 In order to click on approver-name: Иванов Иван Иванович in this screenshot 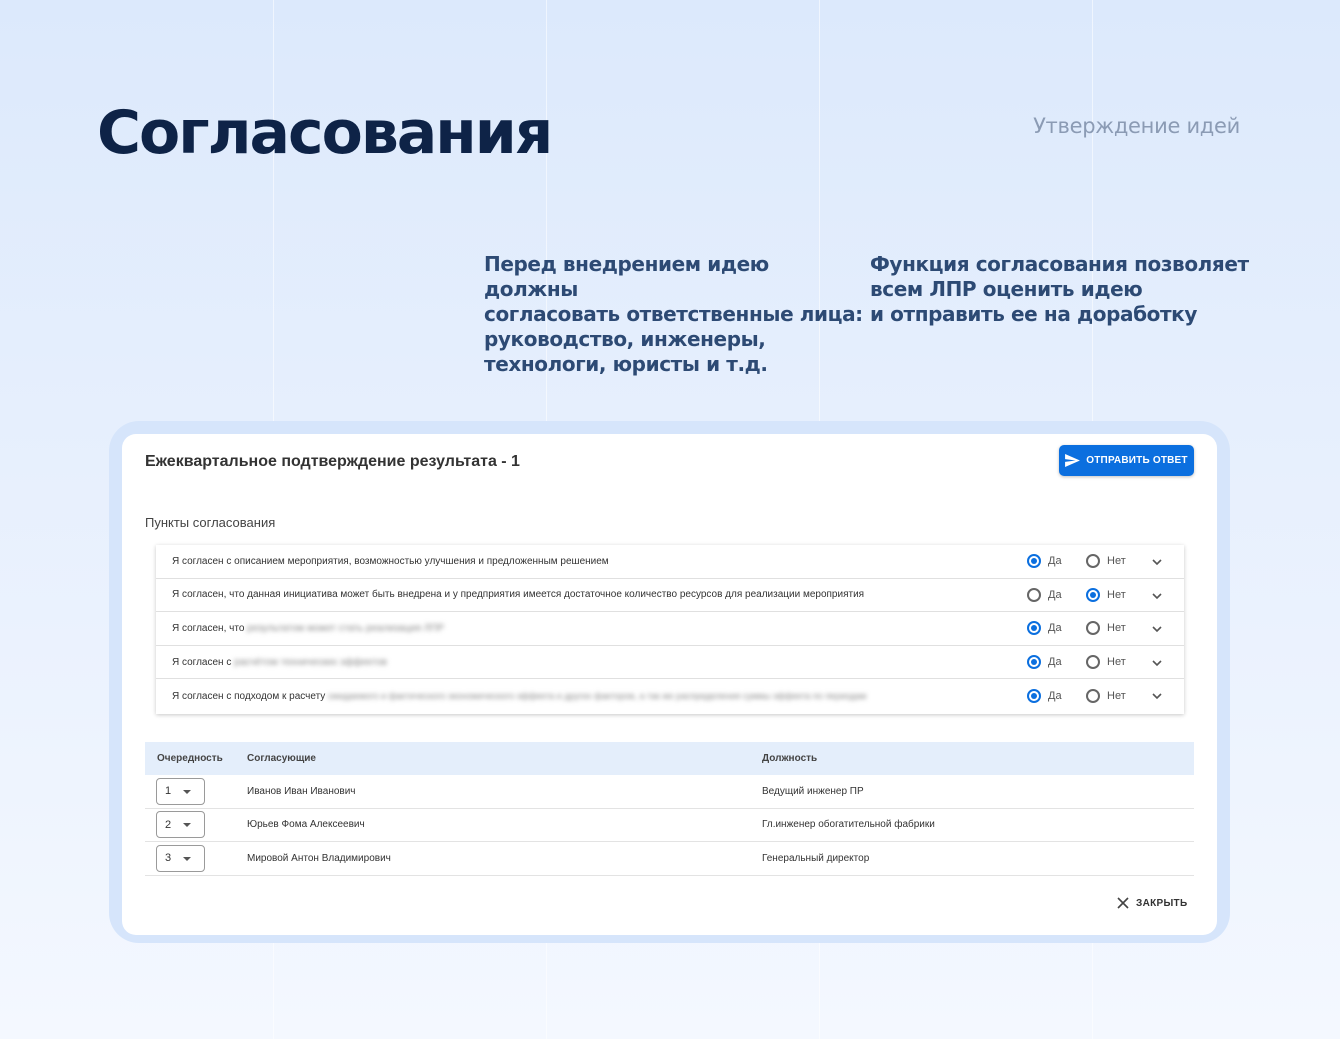, I will do `click(301, 791)`.